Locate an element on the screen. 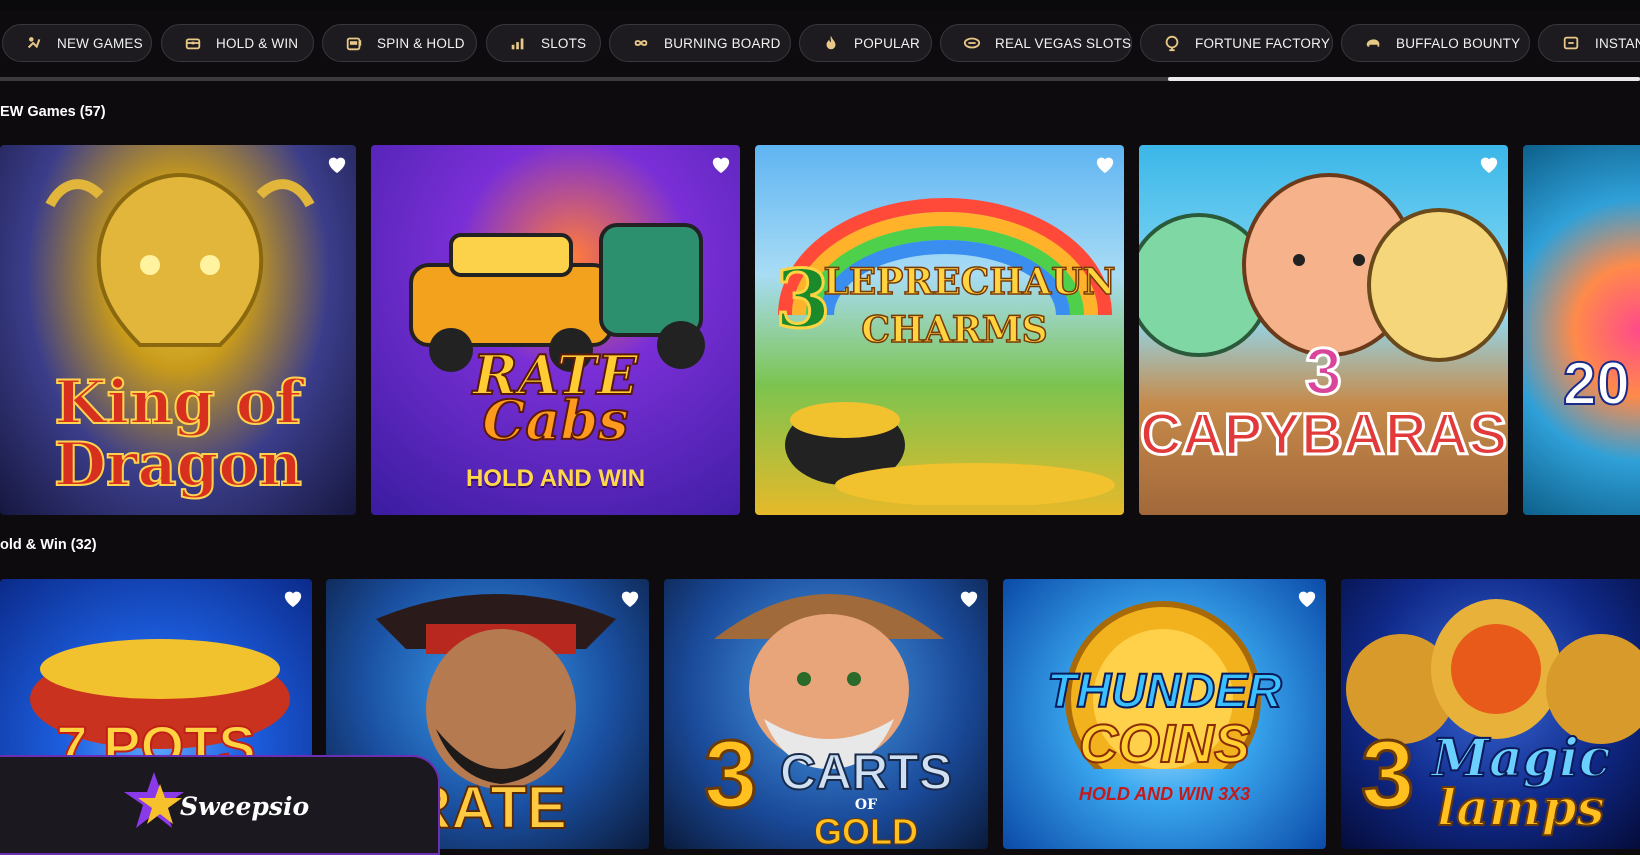 This screenshot has height=855, width=1640. section-title: EW Games (57) is located at coordinates (53, 112).